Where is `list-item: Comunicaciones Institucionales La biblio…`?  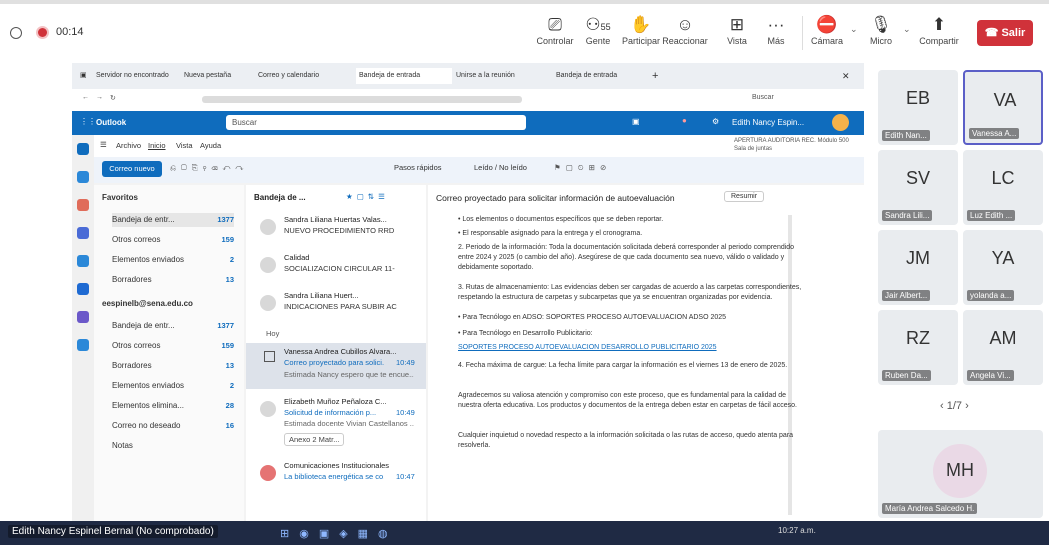 list-item: Comunicaciones Institucionales La biblio… is located at coordinates (336, 477).